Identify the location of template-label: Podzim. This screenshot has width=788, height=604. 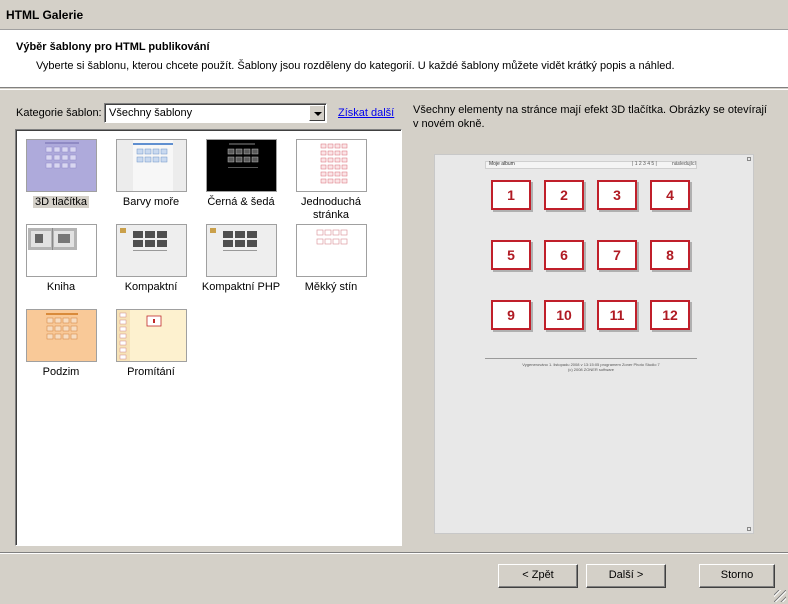
(61, 372).